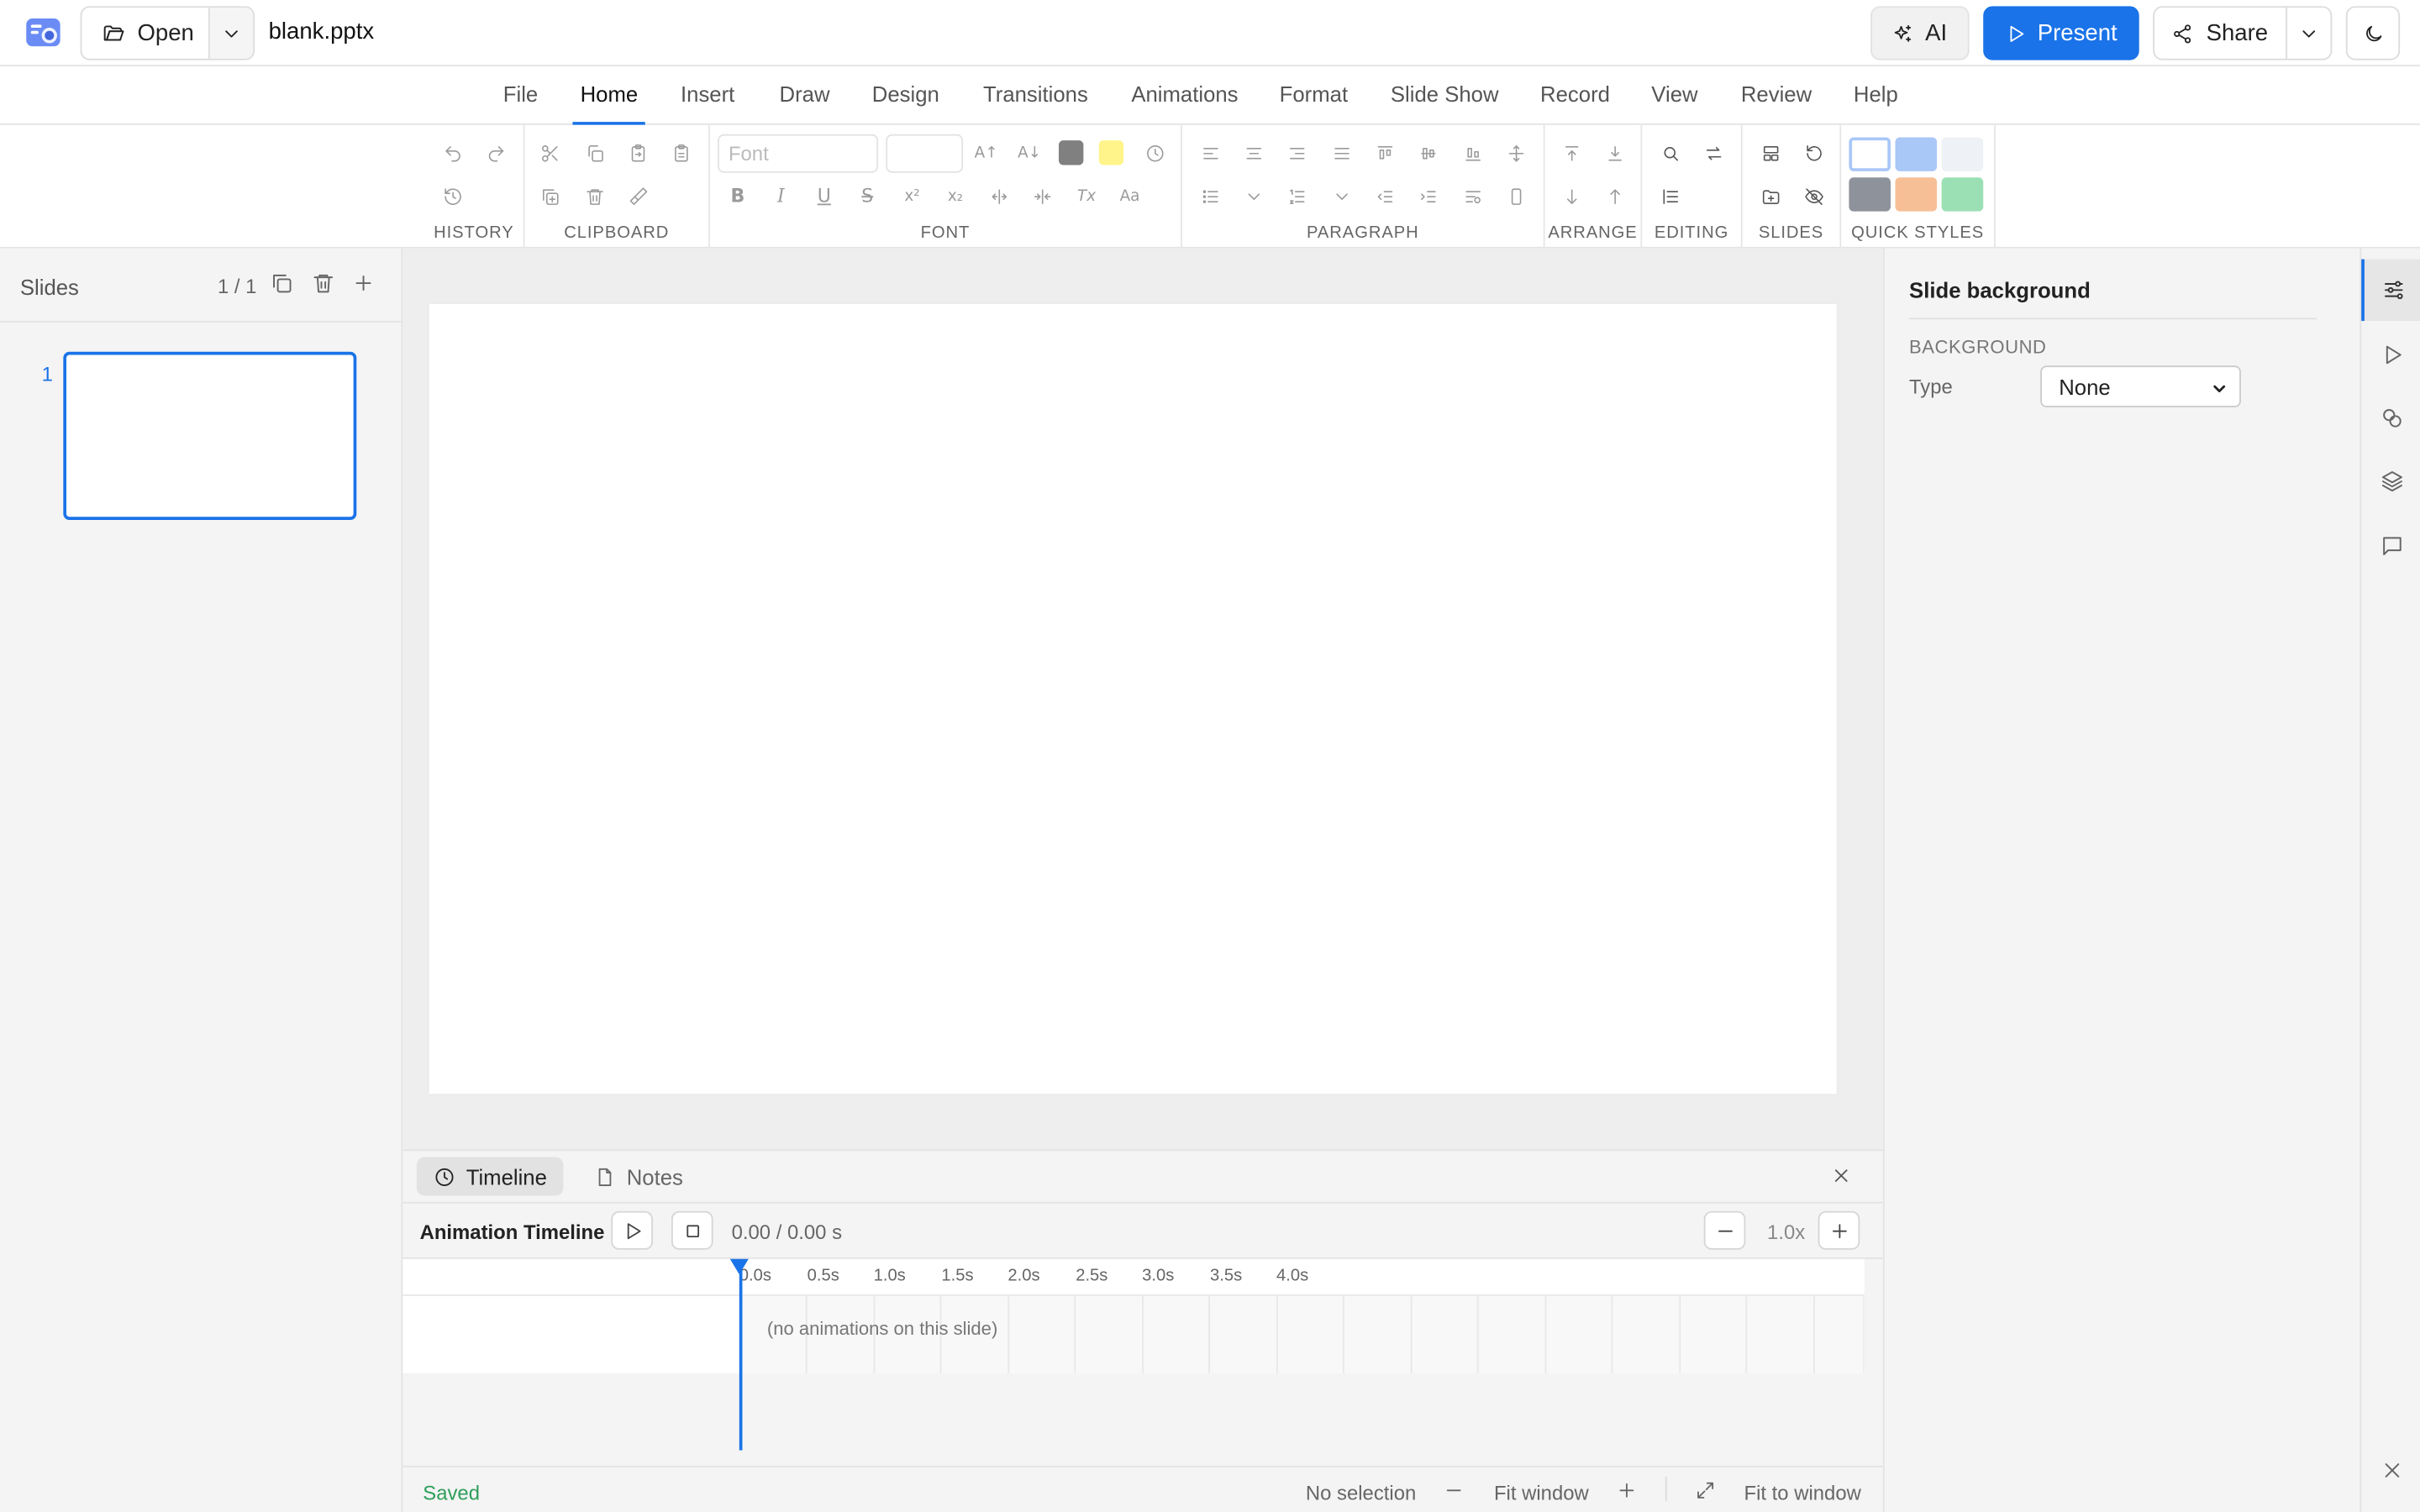  What do you see at coordinates (1770, 196) in the screenshot?
I see `section-icon` at bounding box center [1770, 196].